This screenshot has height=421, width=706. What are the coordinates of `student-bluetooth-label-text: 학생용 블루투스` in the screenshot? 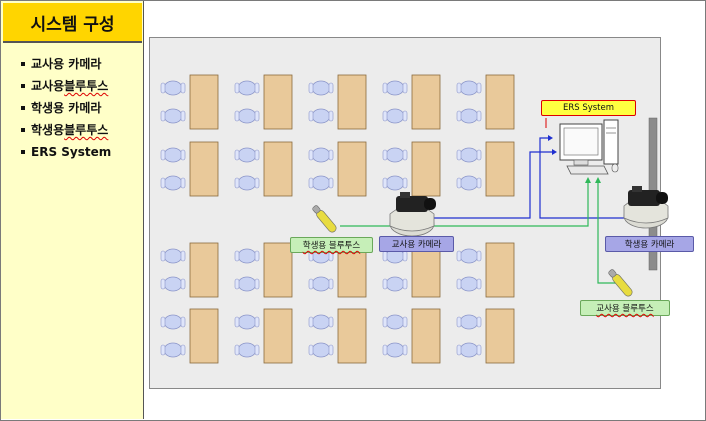 It's located at (331, 246).